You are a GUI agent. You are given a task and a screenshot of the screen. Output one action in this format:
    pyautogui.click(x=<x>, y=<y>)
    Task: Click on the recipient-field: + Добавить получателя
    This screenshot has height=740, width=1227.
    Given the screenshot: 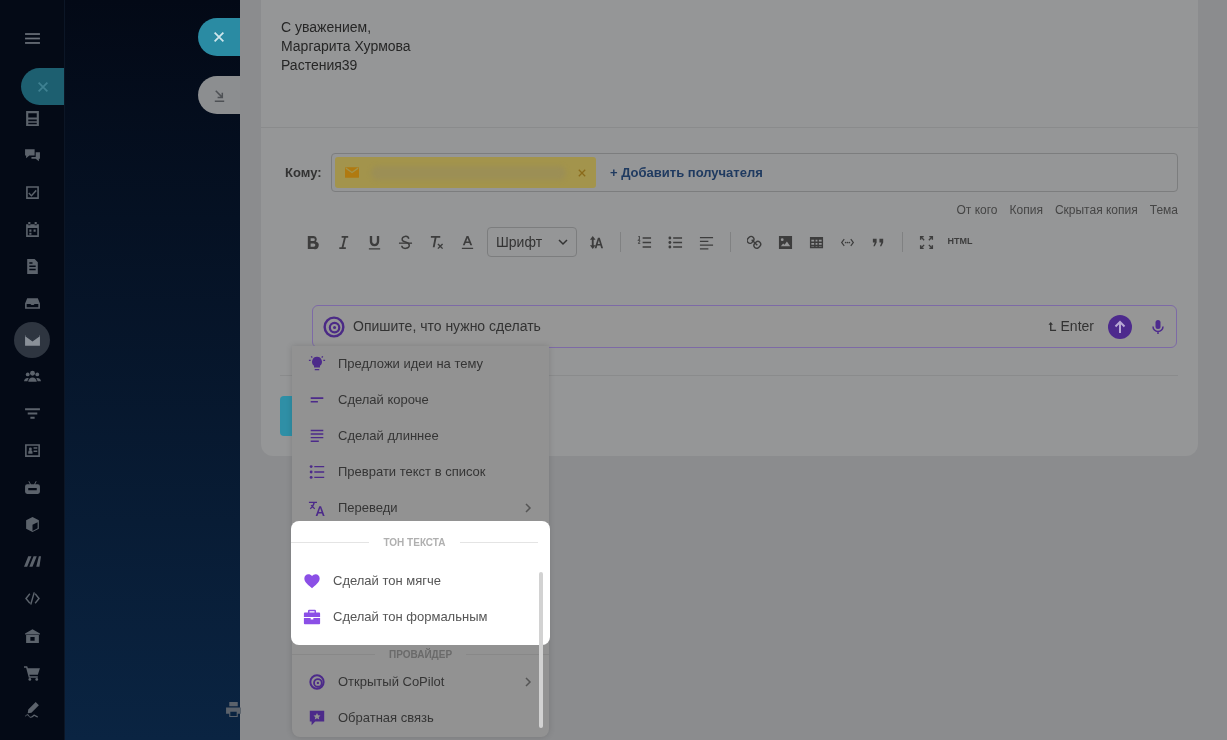 What is the action you would take?
    pyautogui.click(x=754, y=172)
    